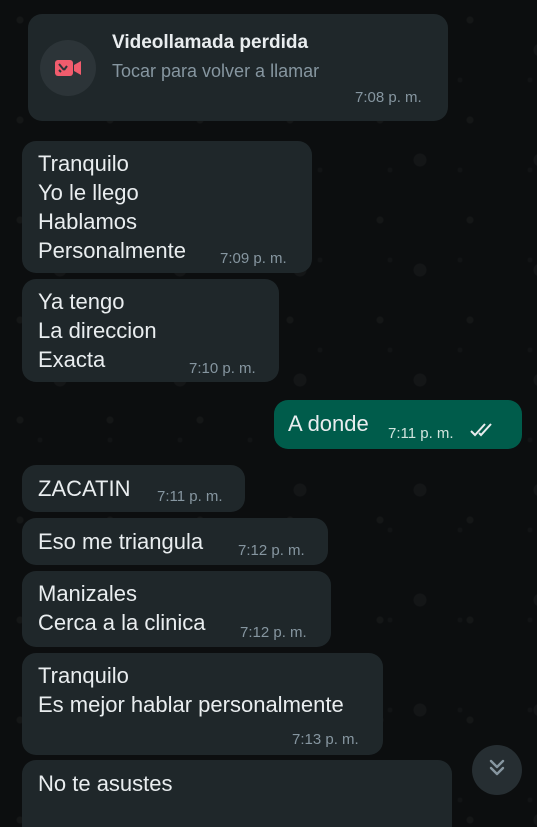 This screenshot has height=827, width=537. I want to click on message-bubble: Eso me triangula 7:12 p. m., so click(175, 541).